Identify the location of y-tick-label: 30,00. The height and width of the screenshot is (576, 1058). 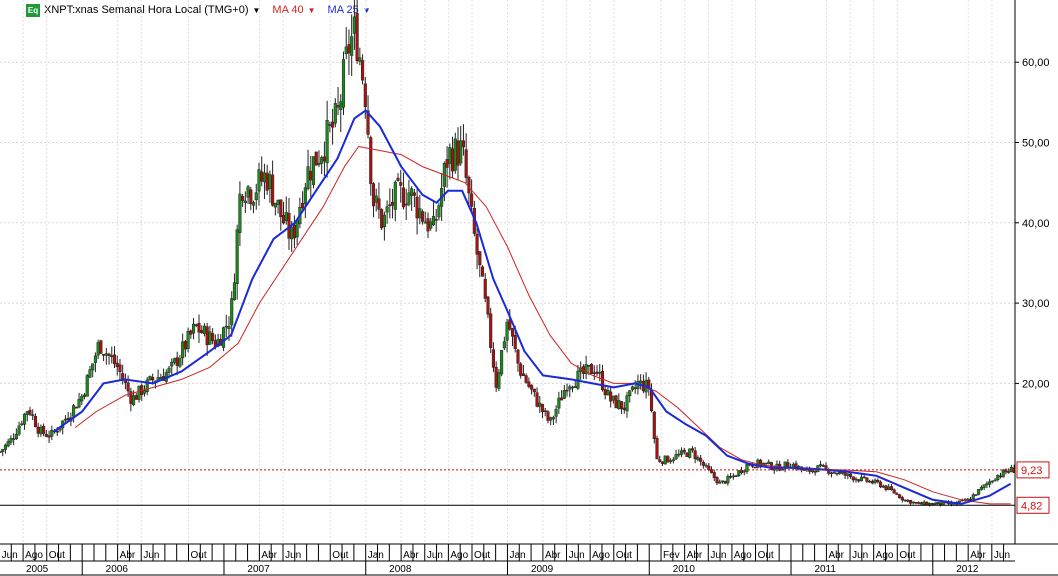
(1036, 304).